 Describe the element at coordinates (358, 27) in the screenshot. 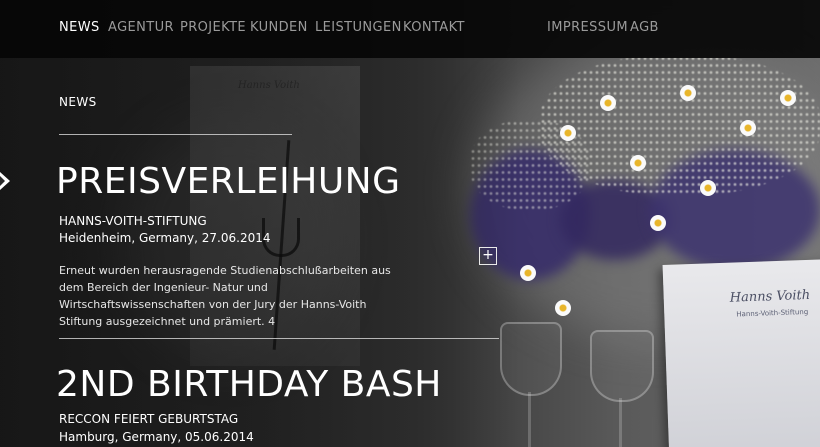

I see `nav-item-leistungen: LEISTUNGEN` at that location.